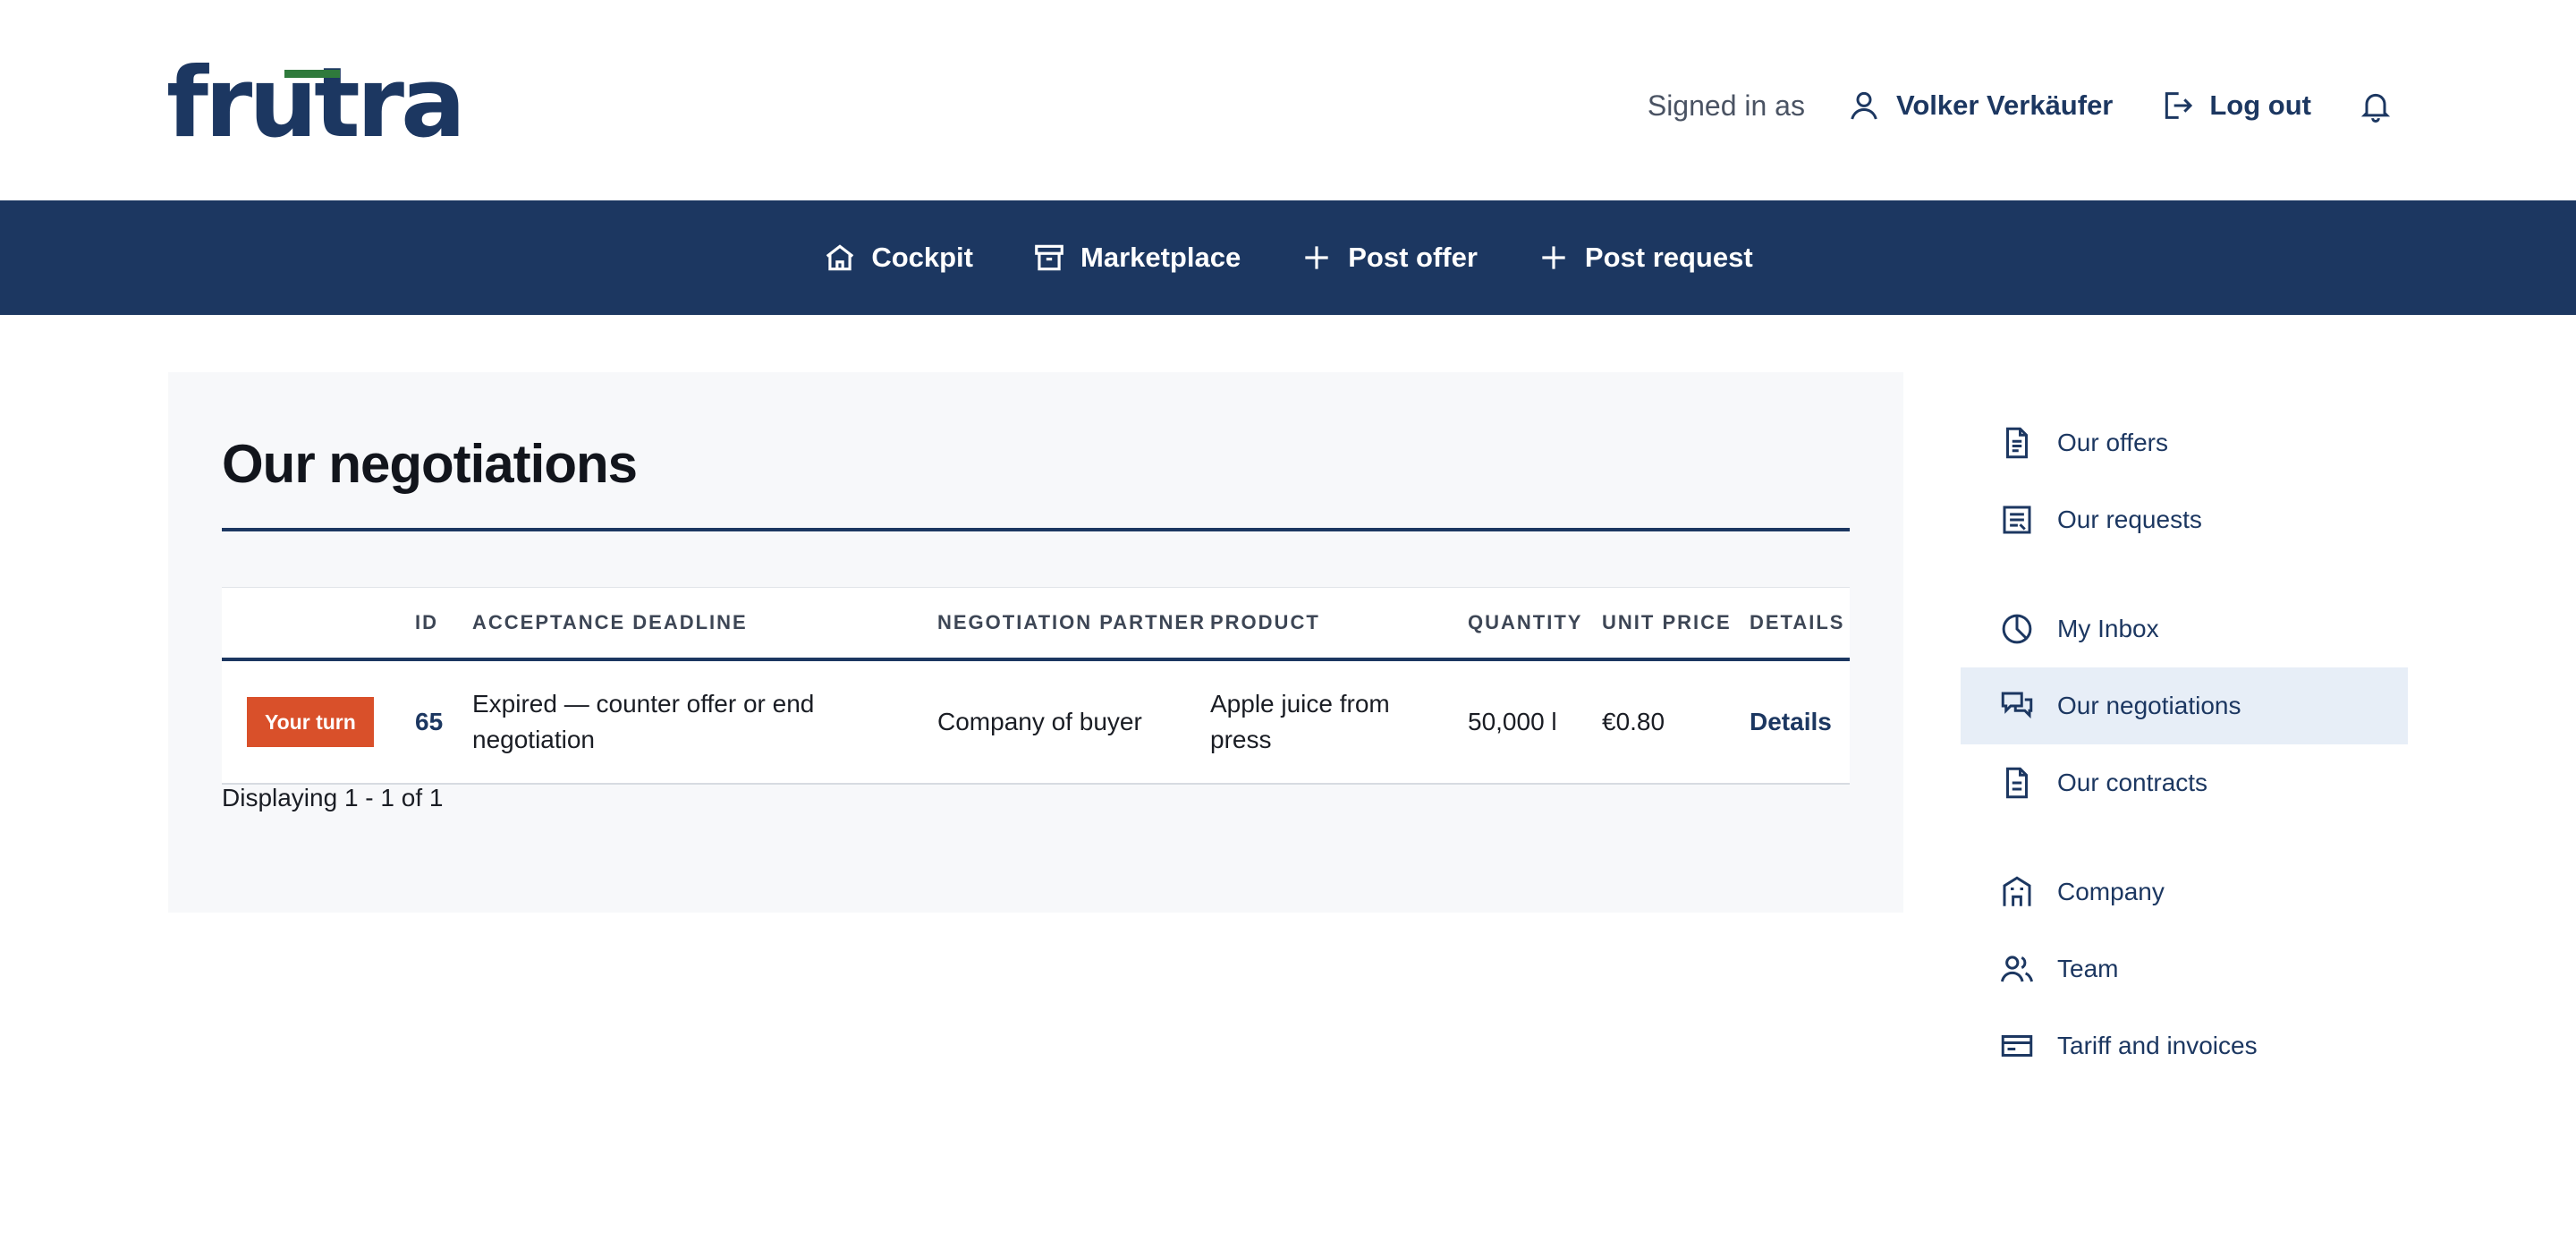 This screenshot has width=2576, height=1249. What do you see at coordinates (2027, 783) in the screenshot?
I see `contract-icon` at bounding box center [2027, 783].